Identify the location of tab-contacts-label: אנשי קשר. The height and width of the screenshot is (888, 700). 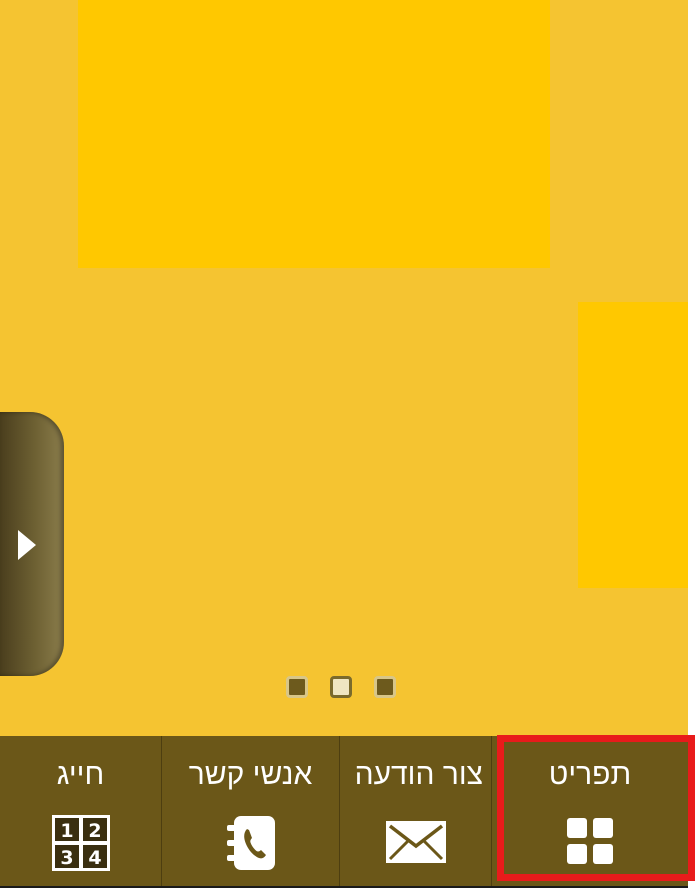
(250, 774).